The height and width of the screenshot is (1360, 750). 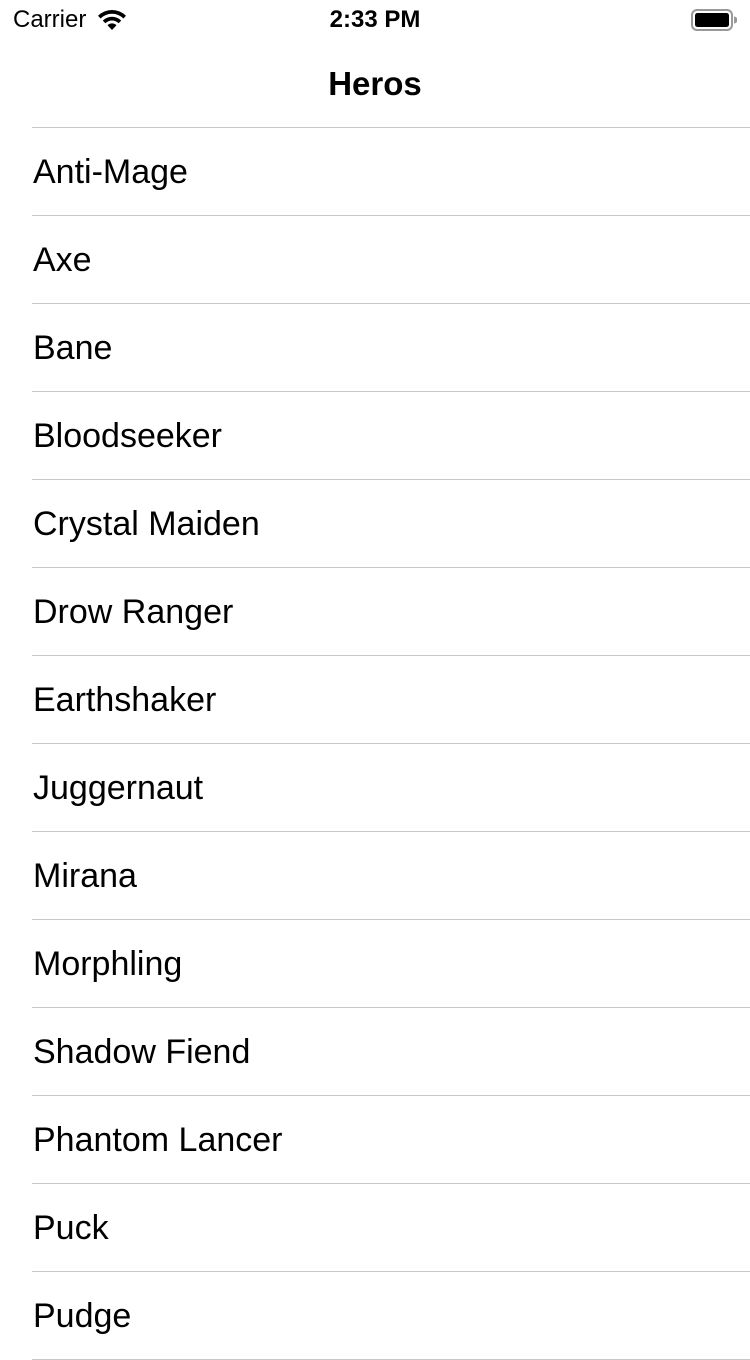 What do you see at coordinates (62, 260) in the screenshot?
I see `hero-name-label: Axe` at bounding box center [62, 260].